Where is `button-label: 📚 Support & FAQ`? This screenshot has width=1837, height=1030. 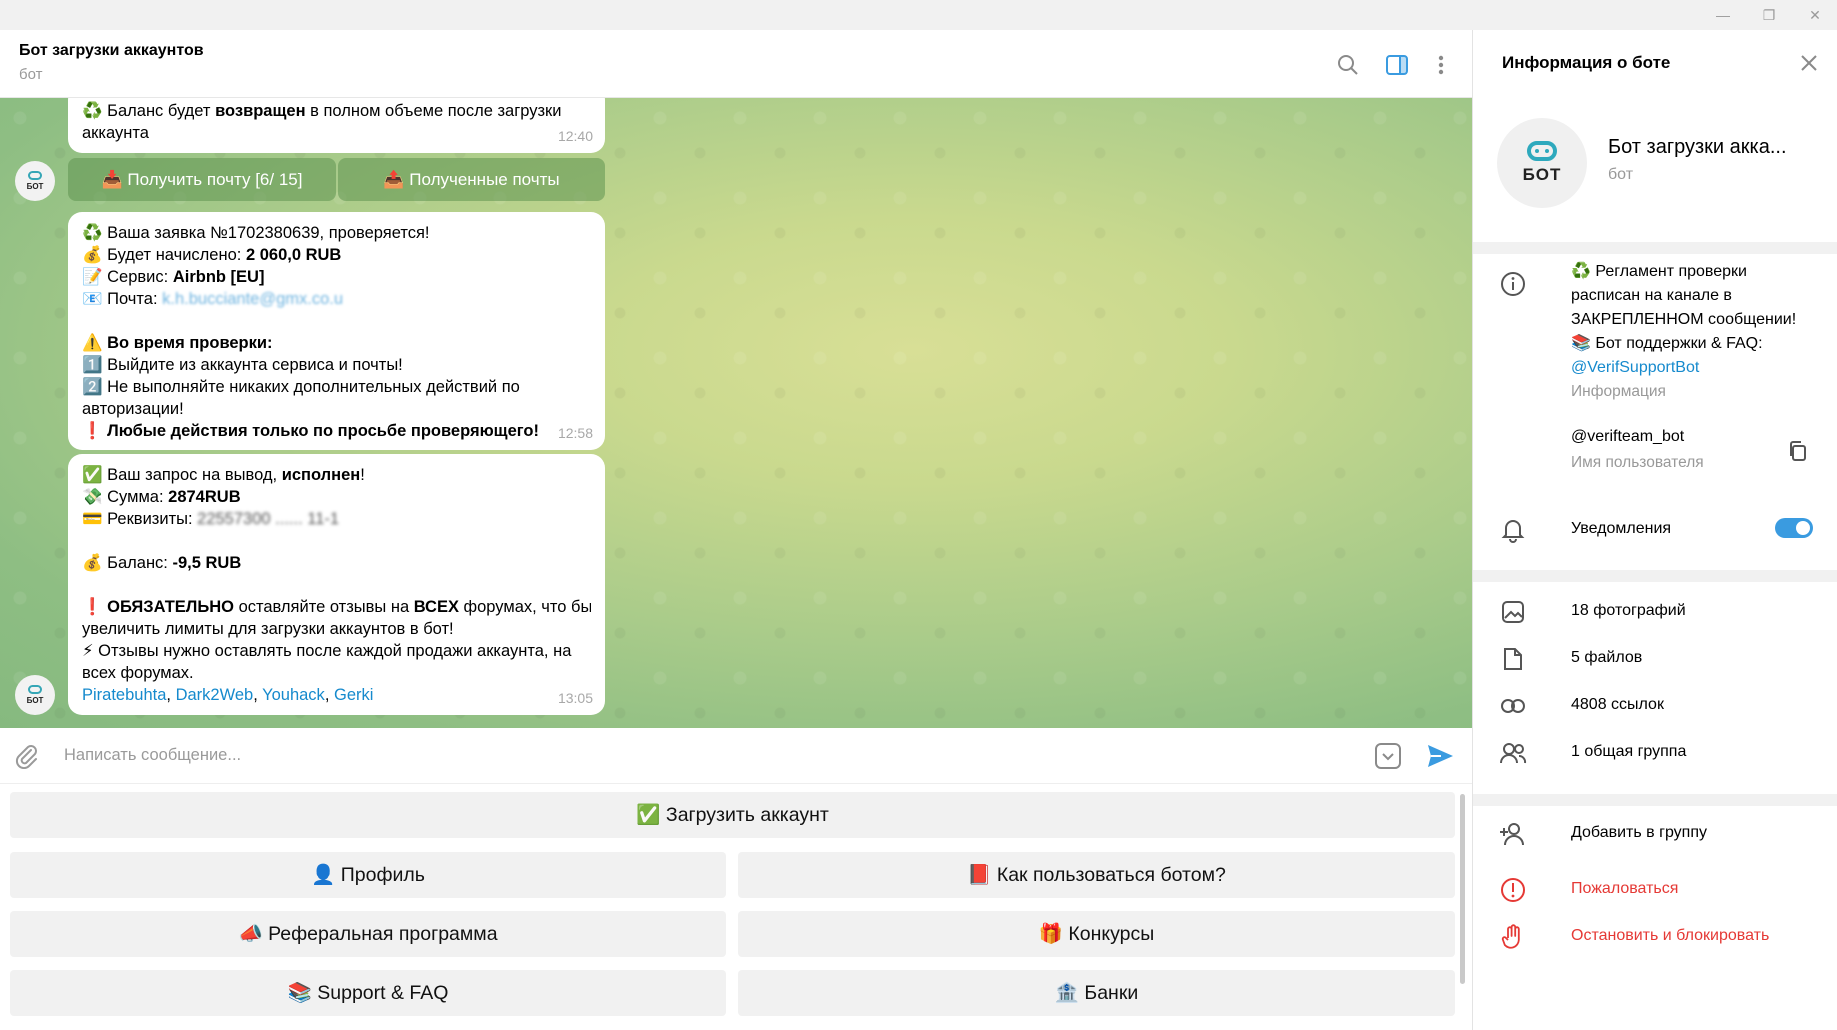 button-label: 📚 Support & FAQ is located at coordinates (368, 993).